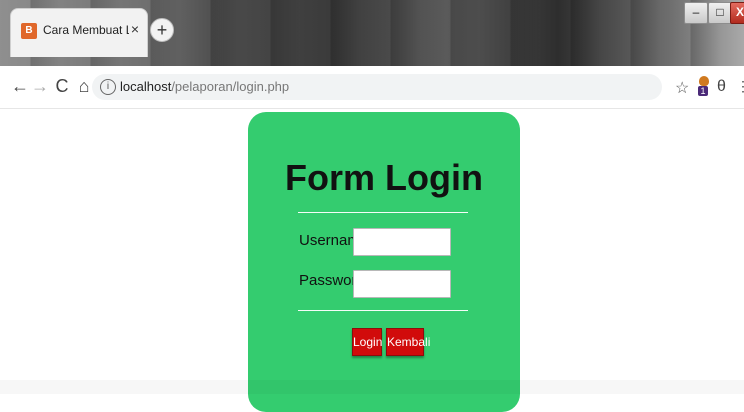 The height and width of the screenshot is (412, 744). I want to click on address-bar: i localhost/pelaporan/login.php, so click(377, 87).